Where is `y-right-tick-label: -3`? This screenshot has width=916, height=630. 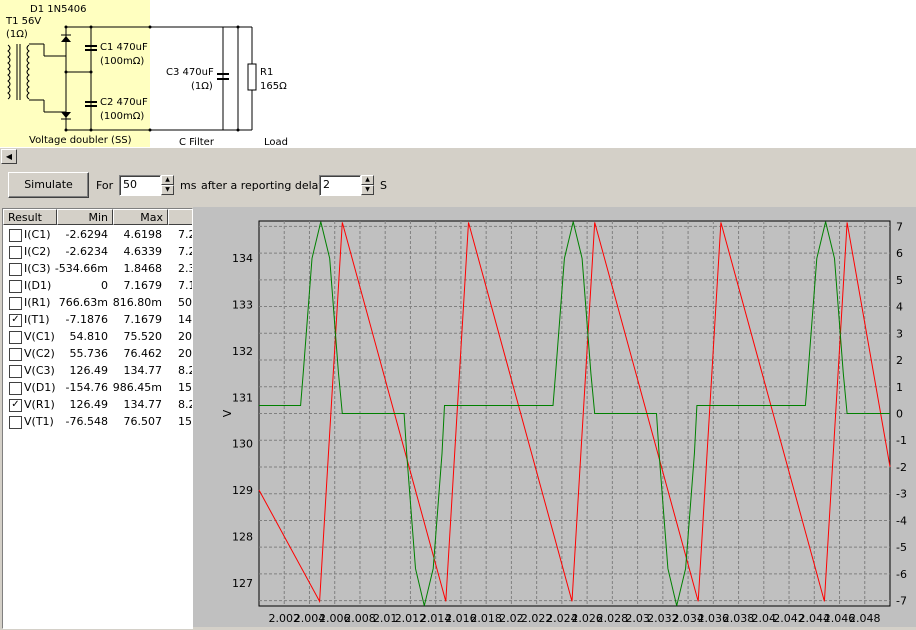
y-right-tick-label: -3 is located at coordinates (901, 494).